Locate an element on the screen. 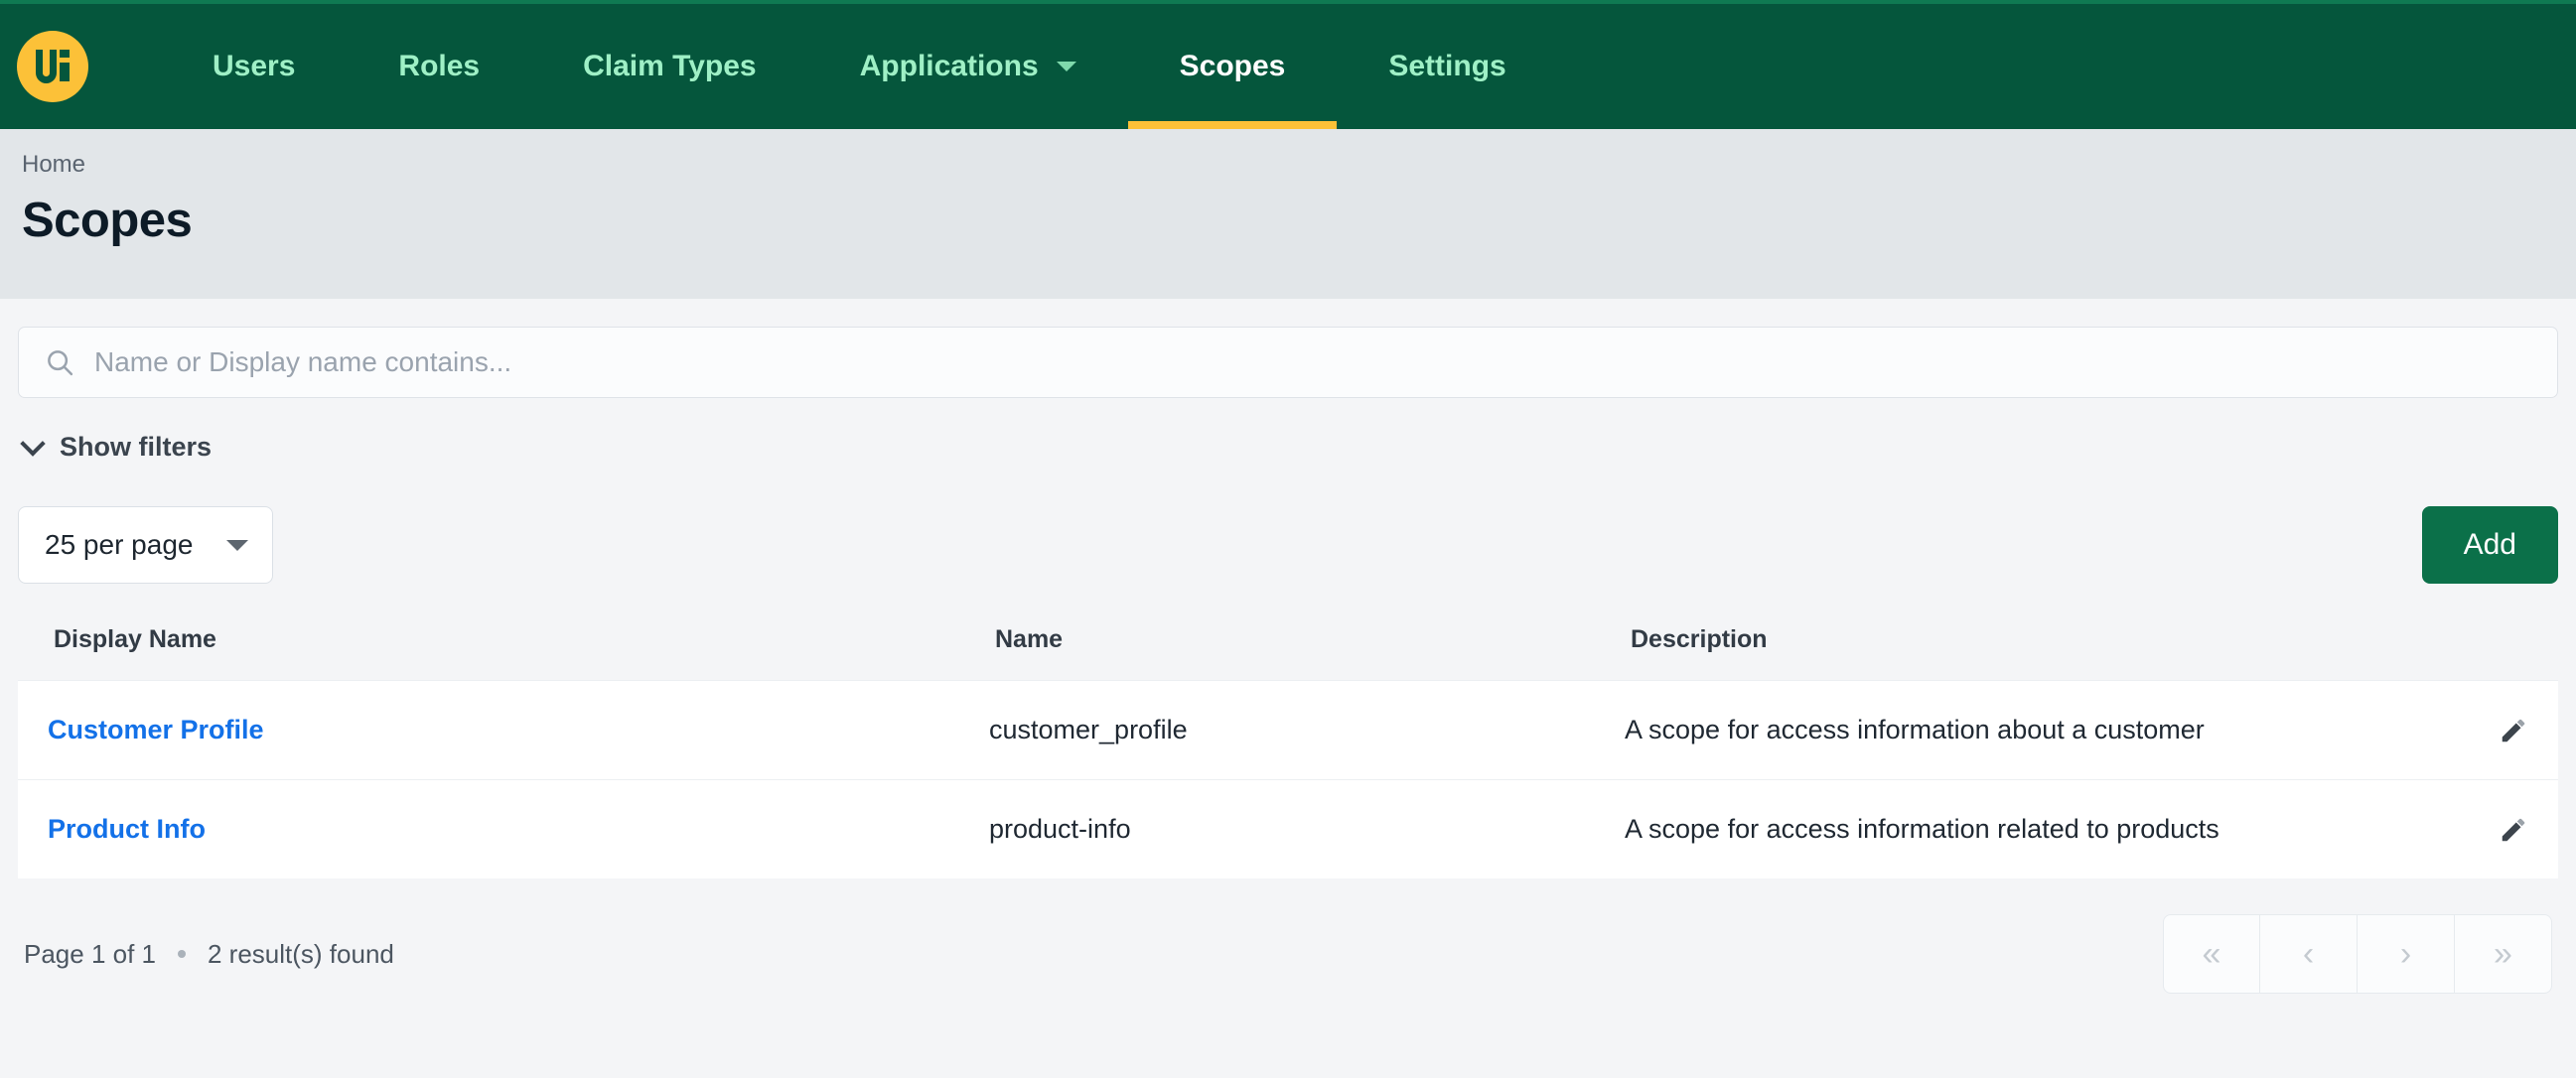  cell-name: product-info is located at coordinates (1060, 829).